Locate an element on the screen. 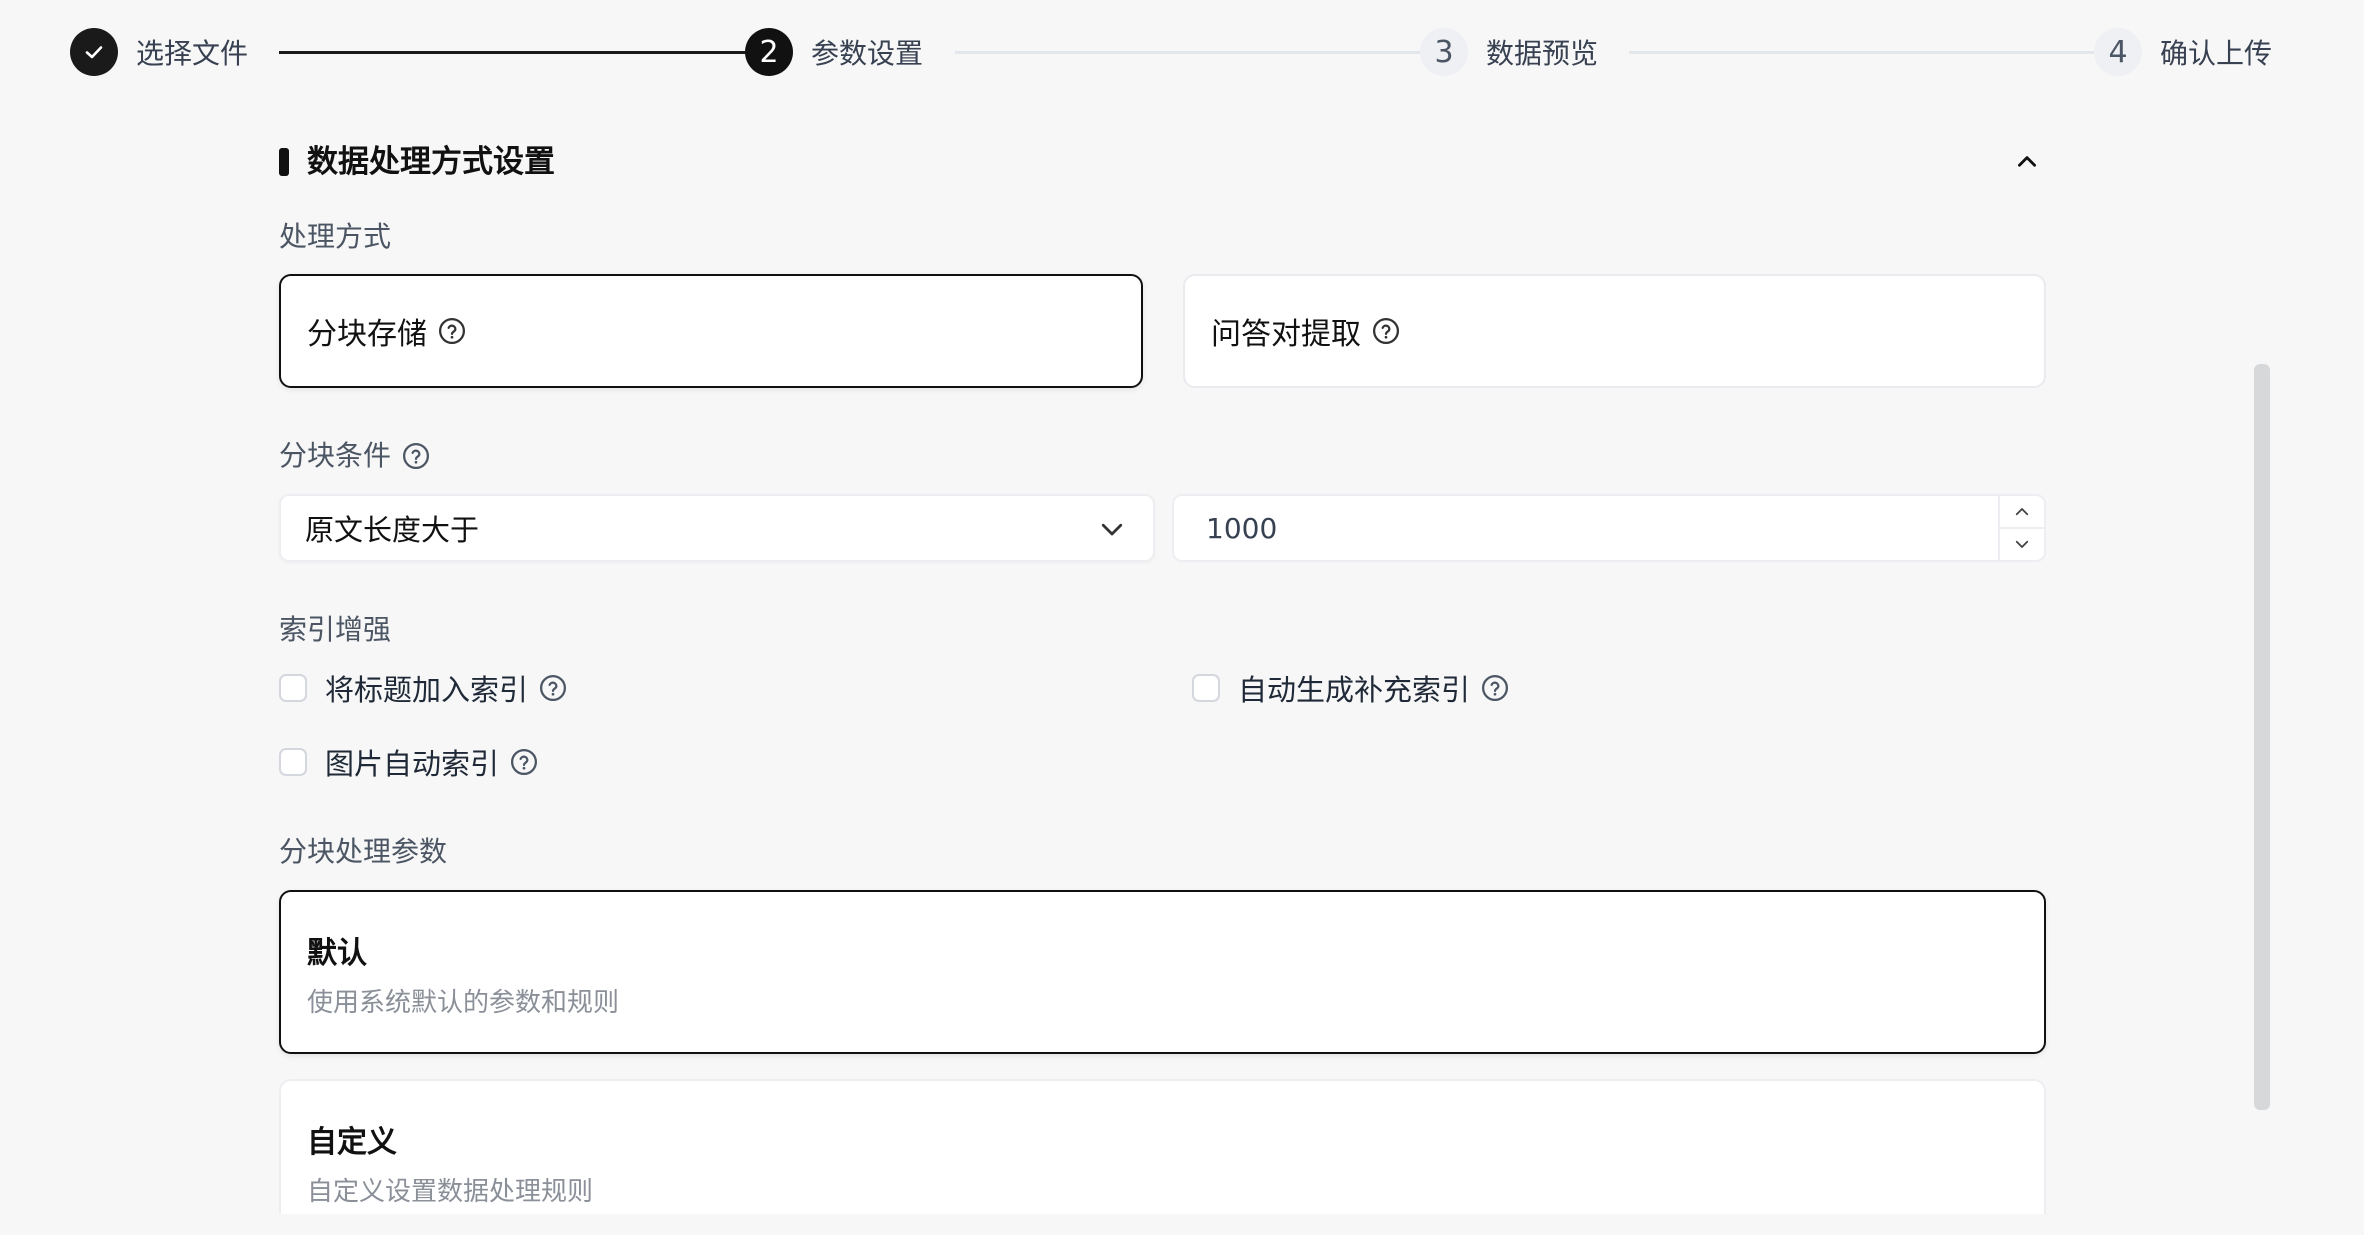 The height and width of the screenshot is (1235, 2364). param-option-default: 默认 使用系统默认的参数和规则 is located at coordinates (1162, 972).